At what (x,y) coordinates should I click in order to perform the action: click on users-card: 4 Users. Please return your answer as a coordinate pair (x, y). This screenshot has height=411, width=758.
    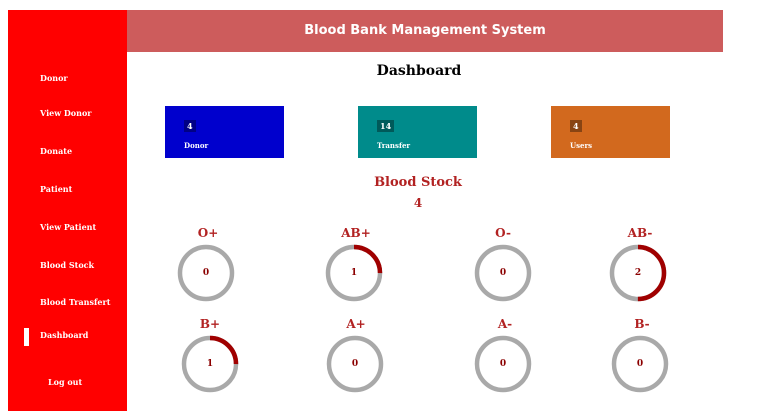
    Looking at the image, I should click on (610, 132).